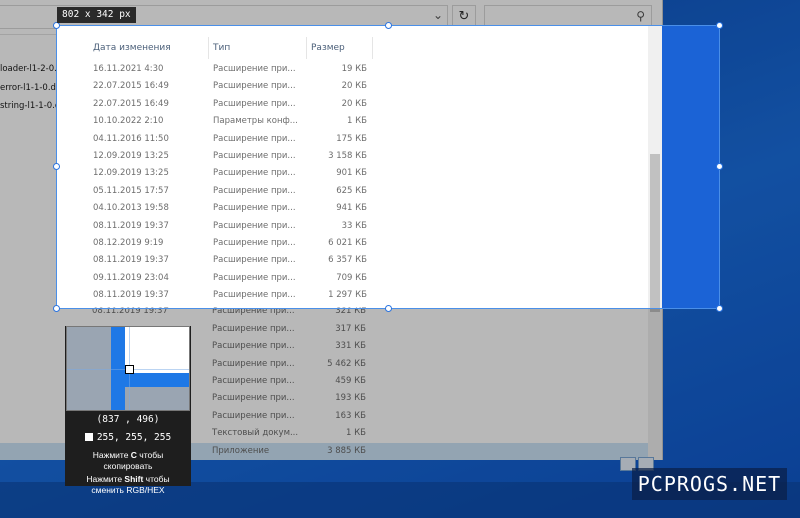 The image size is (800, 518). I want to click on cursor-coordinates: (837 , 496), so click(128, 419).